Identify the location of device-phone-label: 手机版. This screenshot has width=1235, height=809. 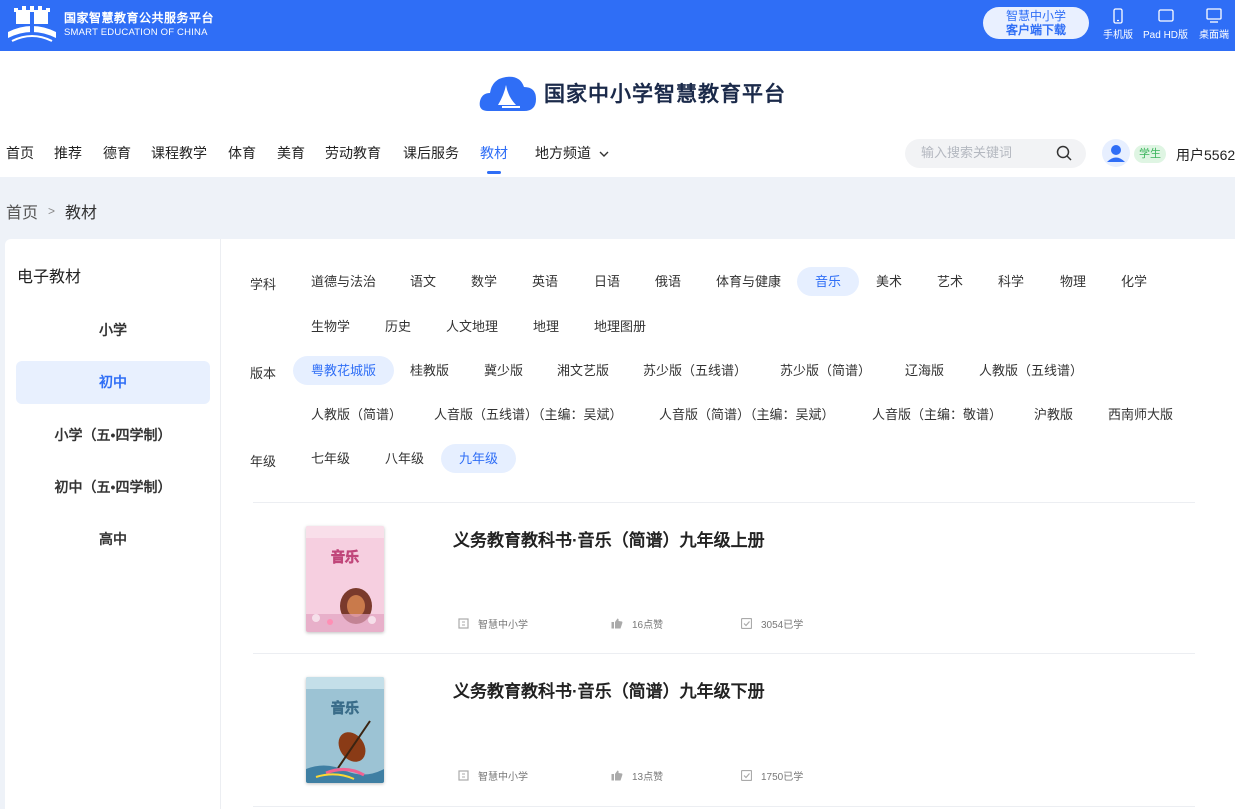
(1118, 35).